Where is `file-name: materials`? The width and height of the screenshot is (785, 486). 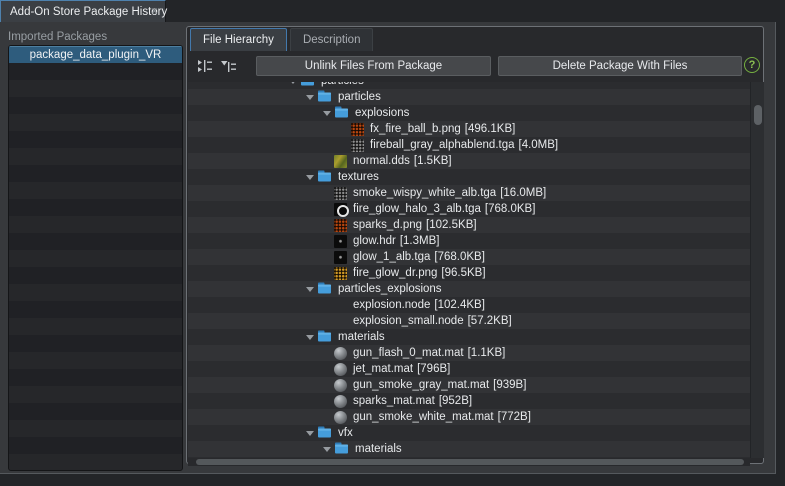
file-name: materials is located at coordinates (378, 449).